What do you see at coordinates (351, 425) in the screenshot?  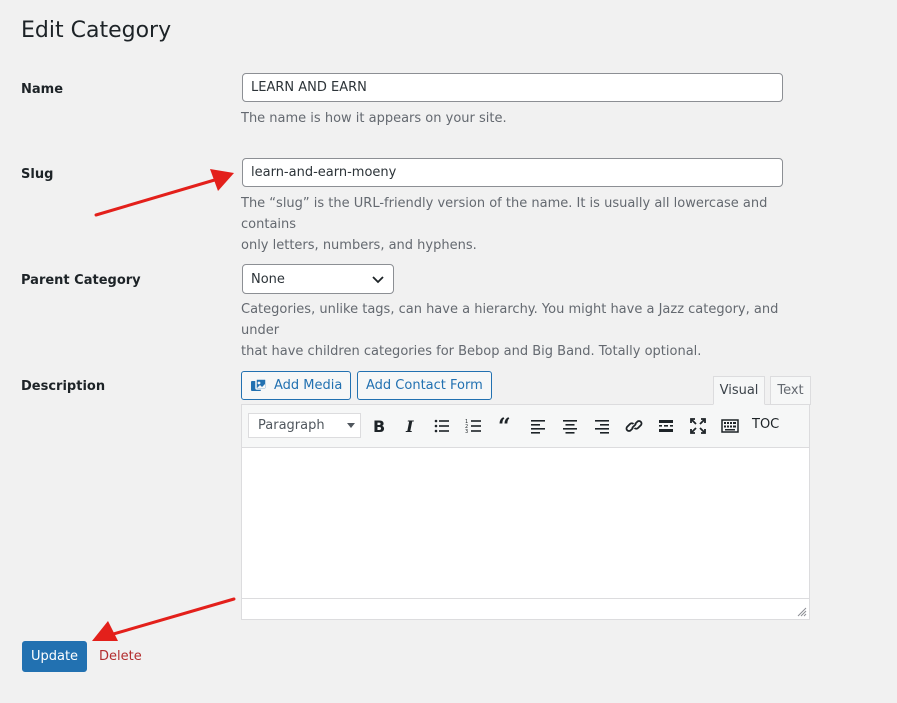 I see `caret-down-icon` at bounding box center [351, 425].